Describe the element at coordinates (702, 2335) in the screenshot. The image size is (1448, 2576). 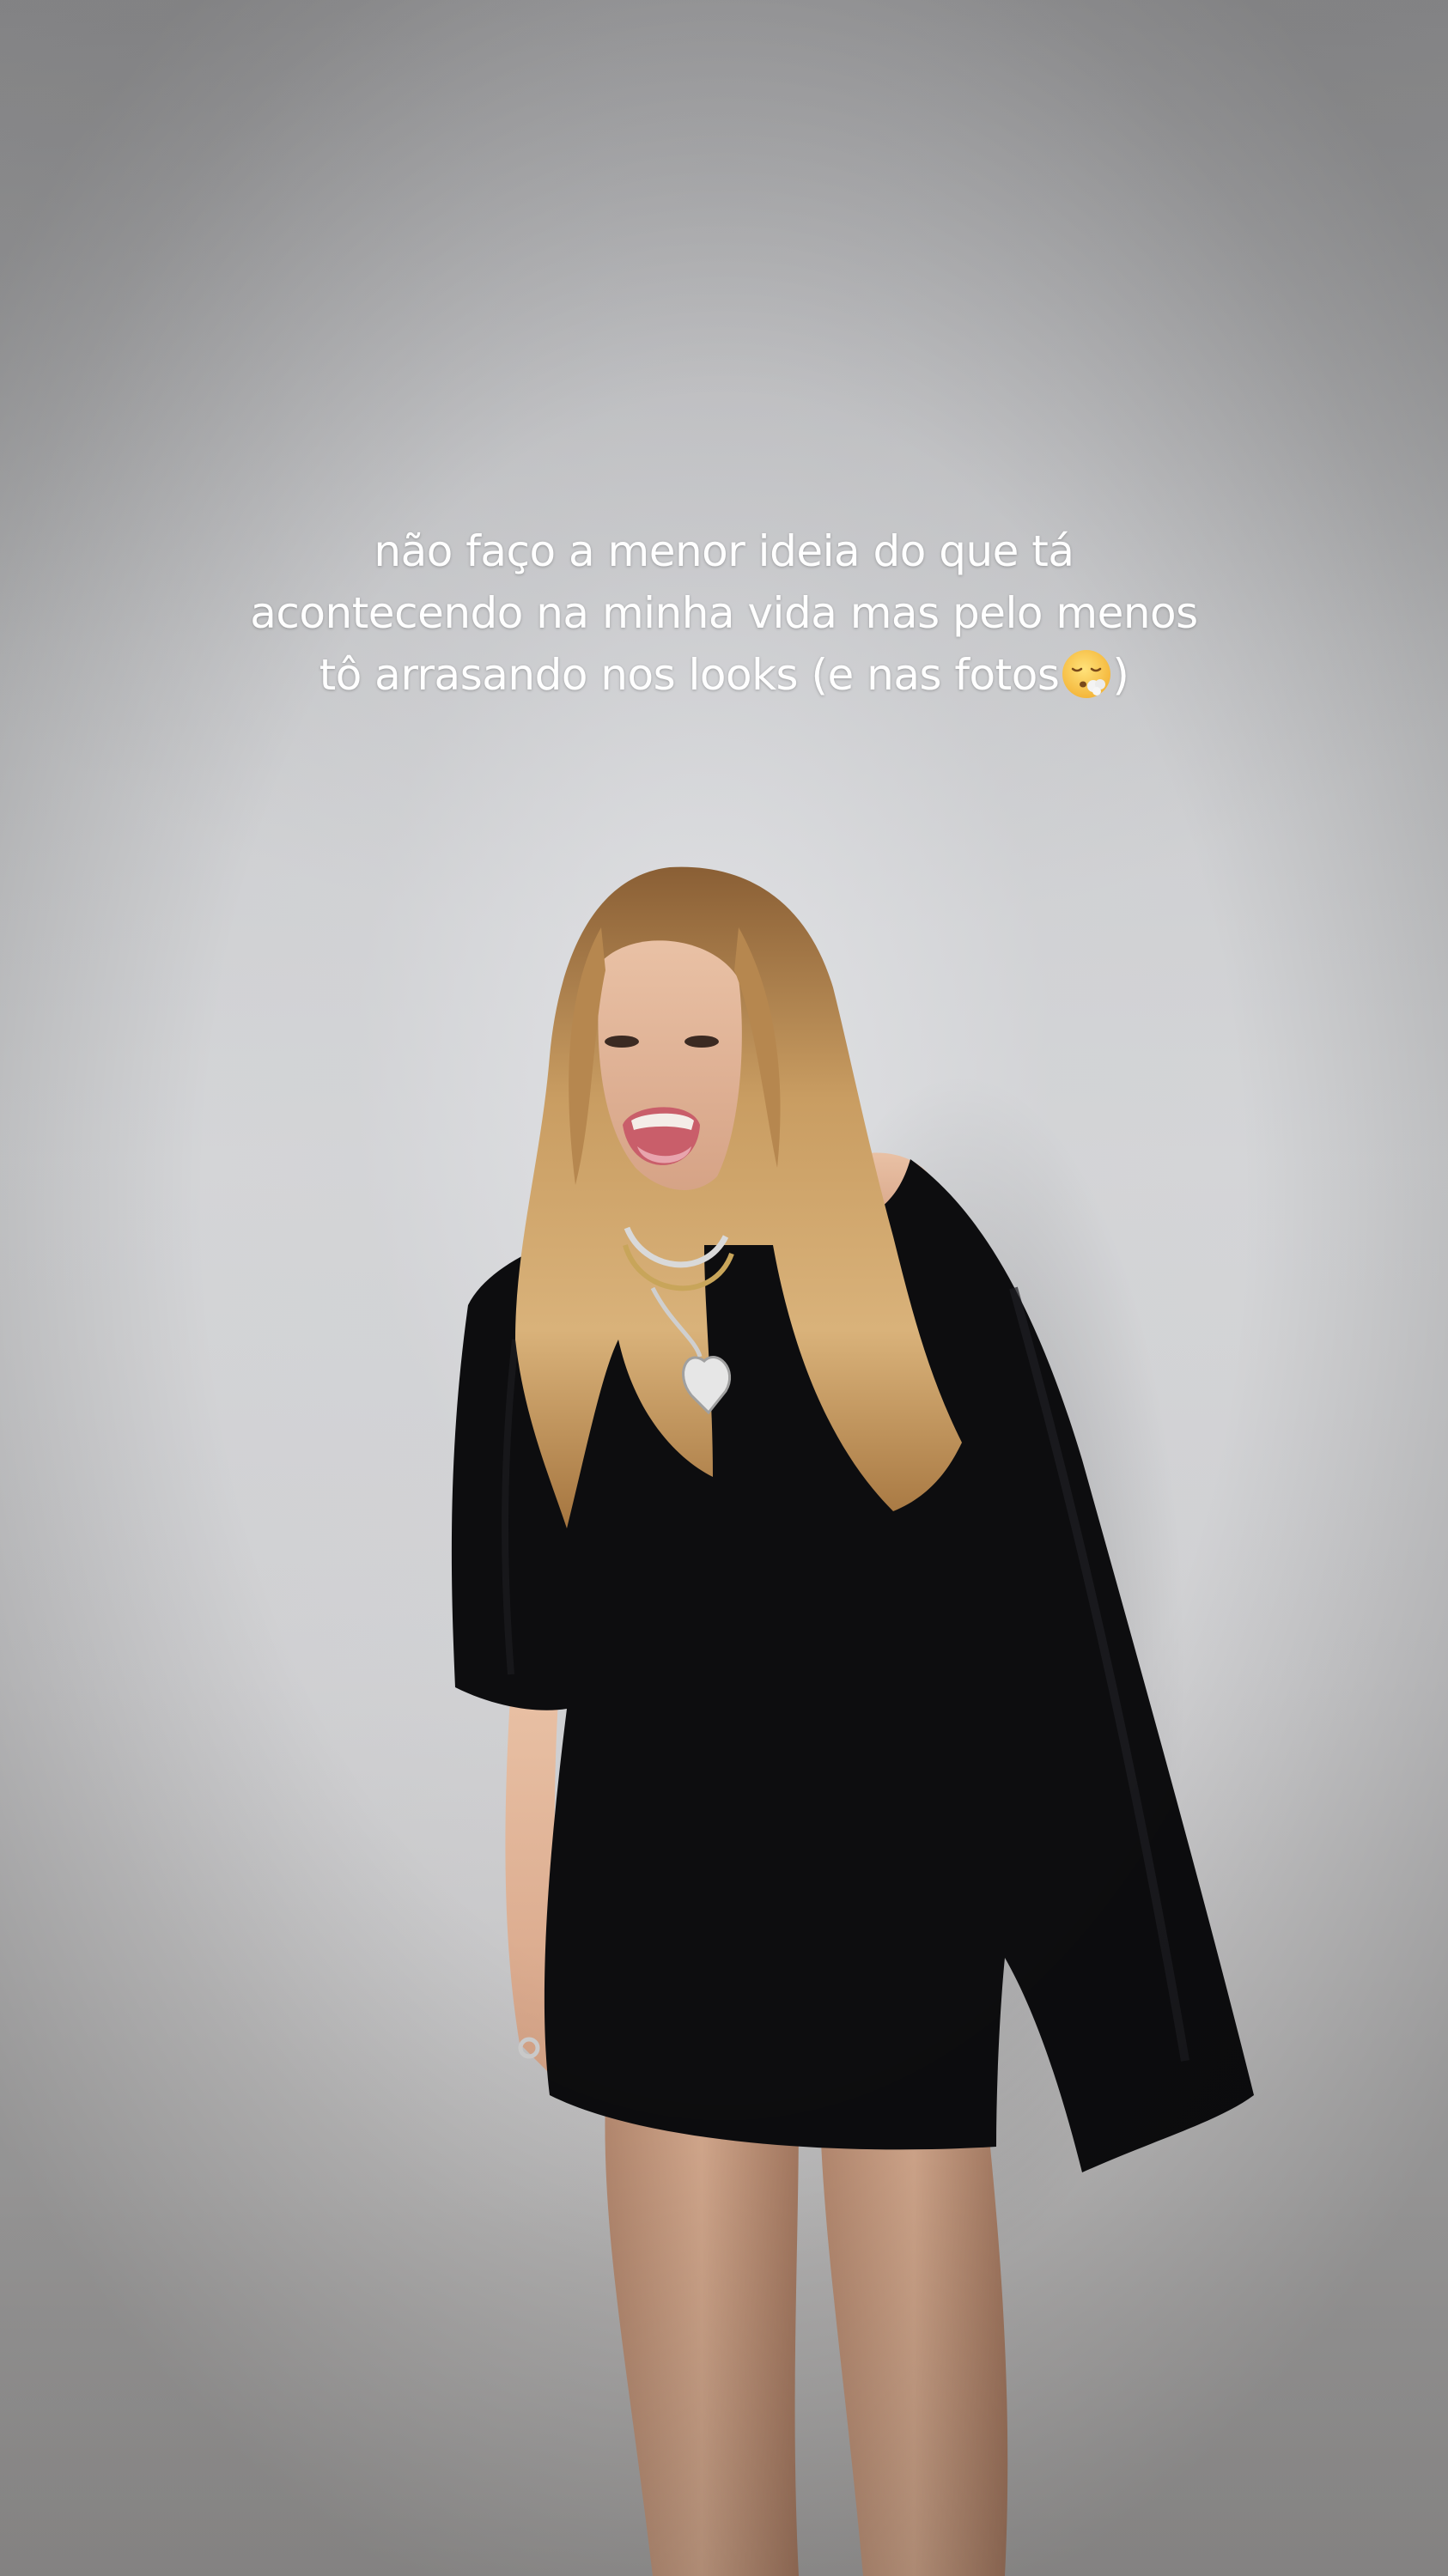
I see `left-leg` at that location.